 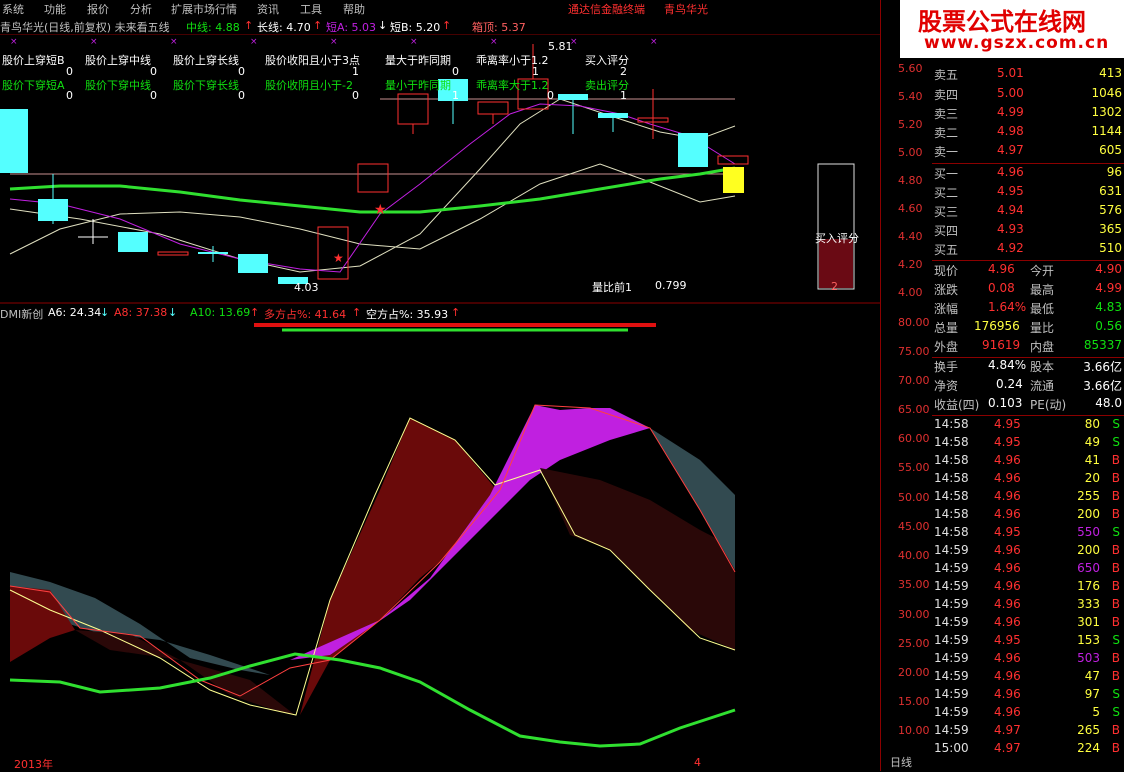 What do you see at coordinates (1106, 93) in the screenshot?
I see `ask-volume: 1046` at bounding box center [1106, 93].